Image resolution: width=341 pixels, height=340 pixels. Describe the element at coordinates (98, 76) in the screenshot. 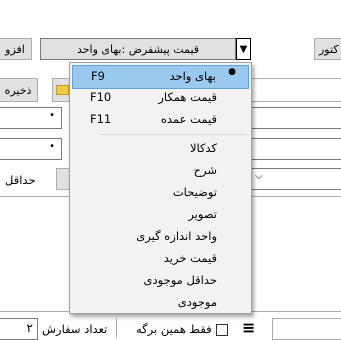

I see `menu-item-shortcut: F9` at that location.